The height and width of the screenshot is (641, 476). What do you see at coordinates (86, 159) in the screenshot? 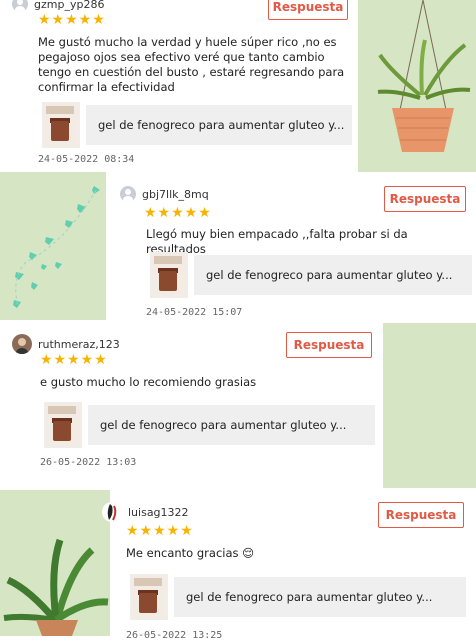
I see `review-date: 24-05-2022 08:34` at bounding box center [86, 159].